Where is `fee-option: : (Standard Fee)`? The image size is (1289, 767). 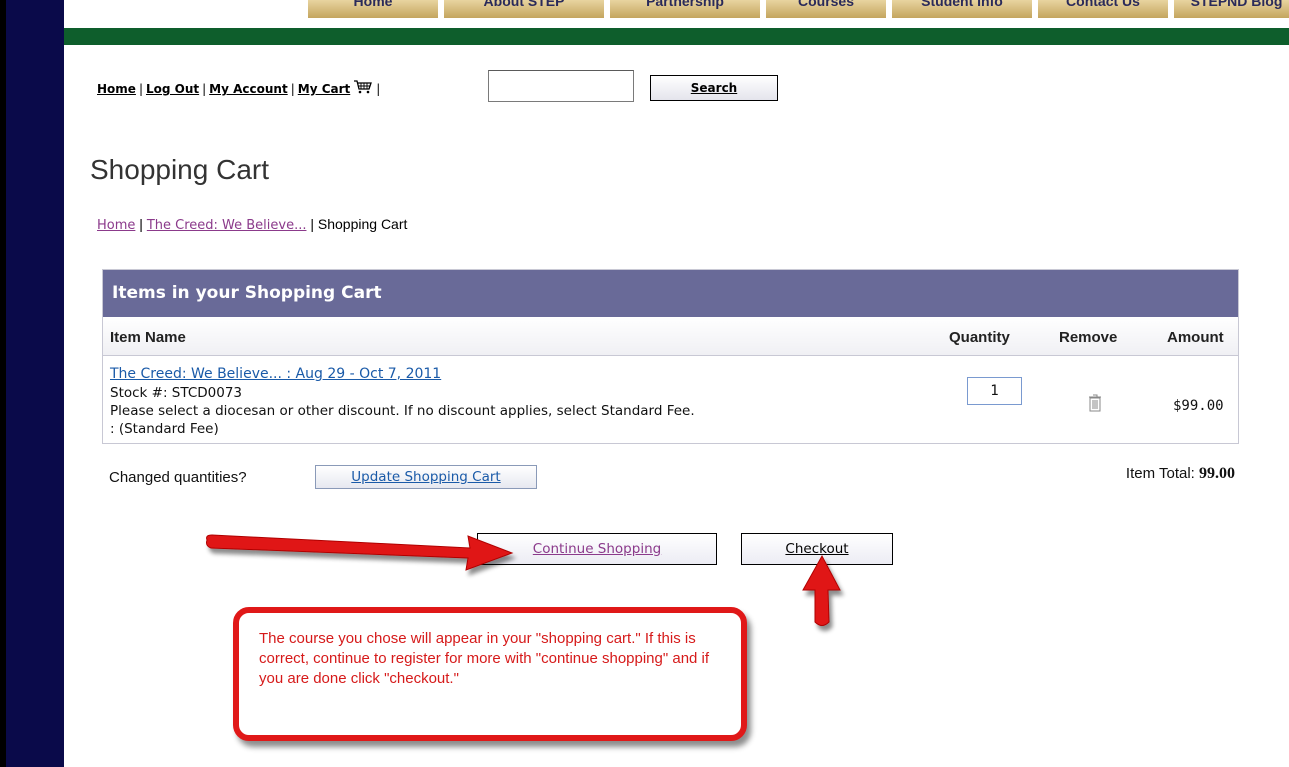
fee-option: : (Standard Fee) is located at coordinates (164, 429).